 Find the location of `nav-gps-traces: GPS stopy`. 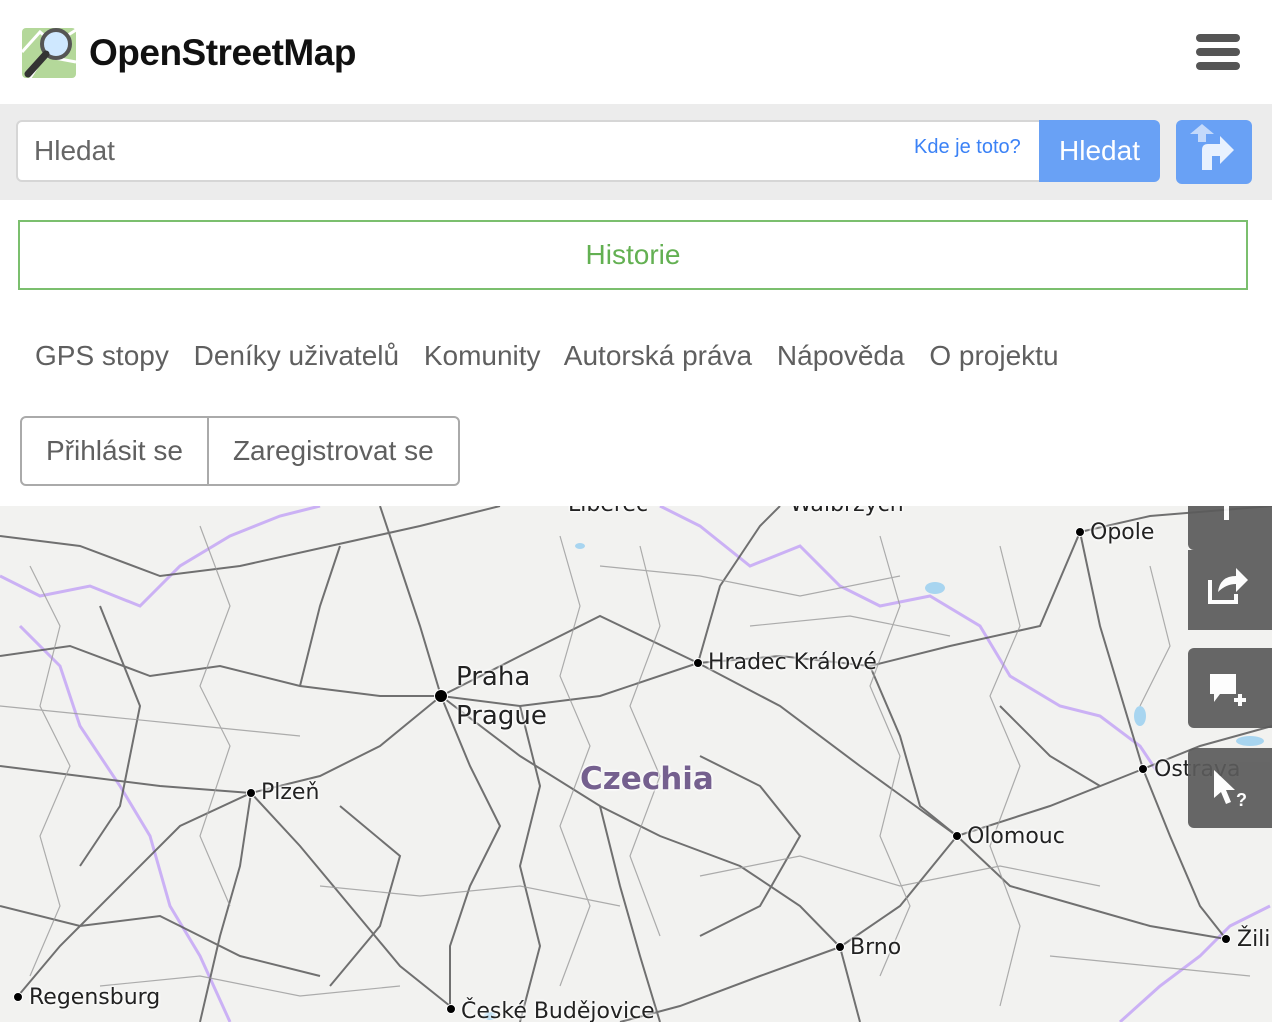

nav-gps-traces: GPS stopy is located at coordinates (102, 355).